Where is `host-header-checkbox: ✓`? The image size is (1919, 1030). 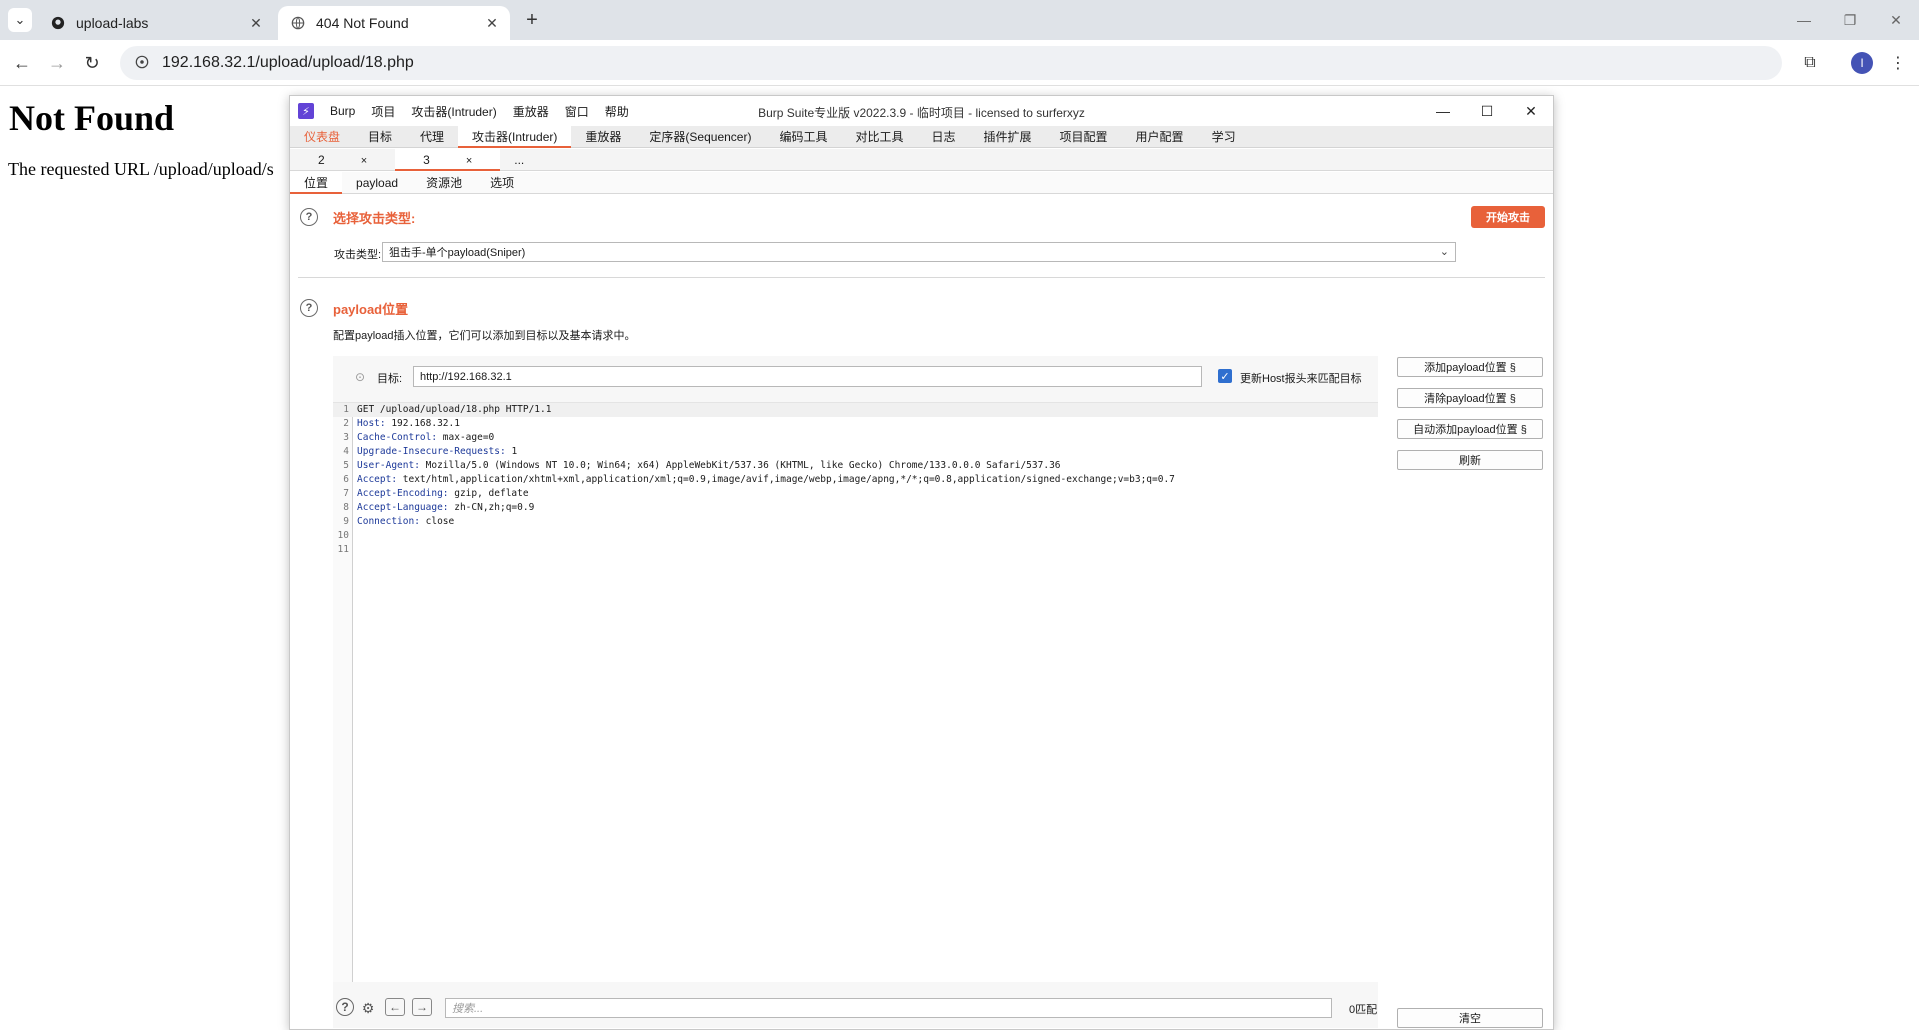 host-header-checkbox: ✓ is located at coordinates (1225, 376).